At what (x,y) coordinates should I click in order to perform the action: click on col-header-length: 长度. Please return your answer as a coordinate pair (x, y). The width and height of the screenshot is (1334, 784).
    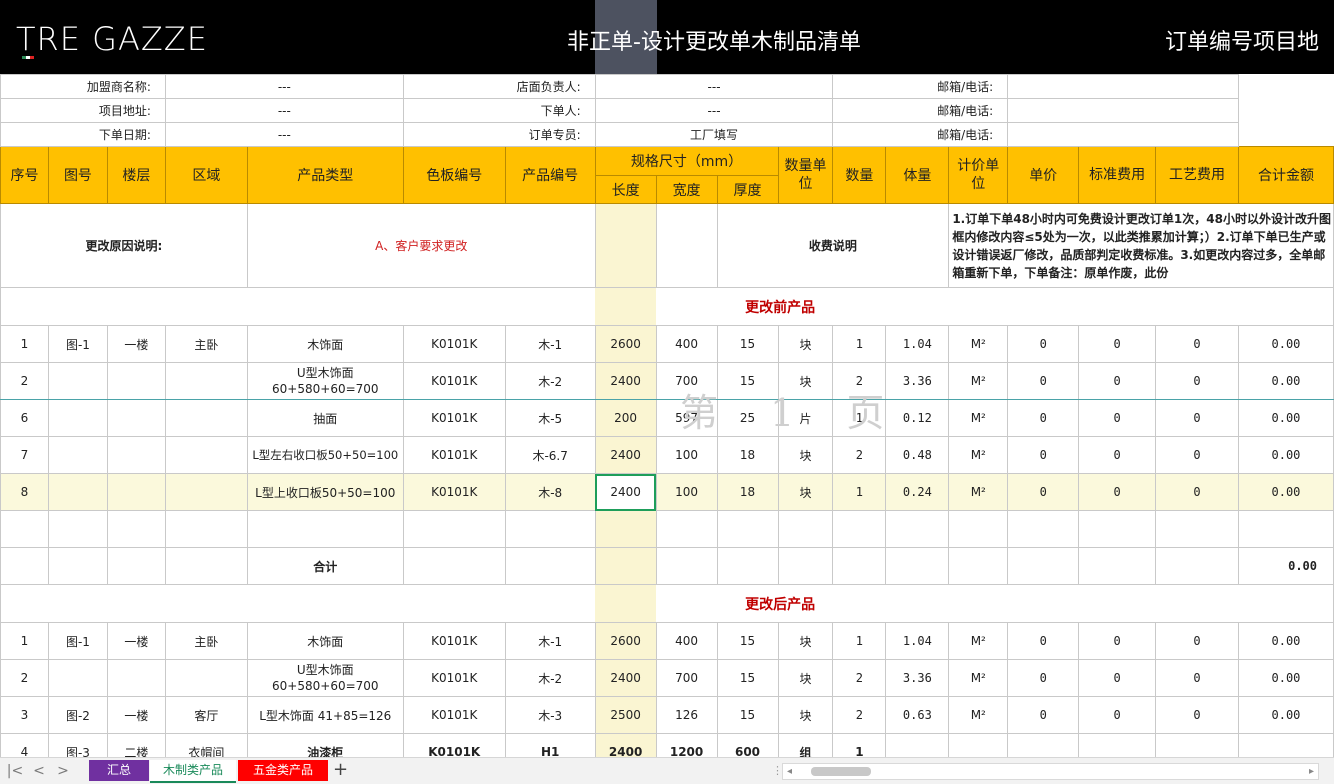
    Looking at the image, I should click on (625, 189).